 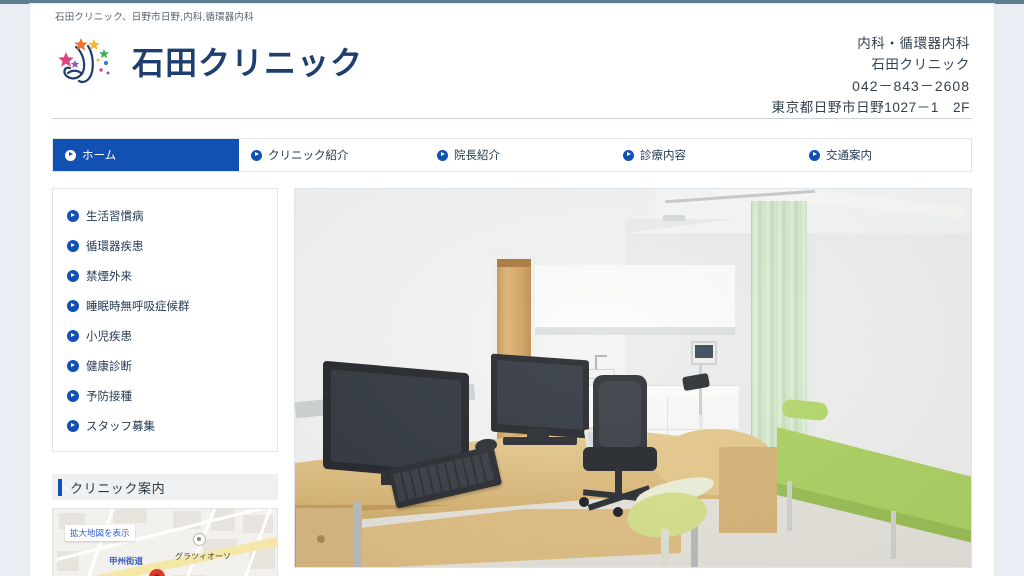 I want to click on sidebar-item-lifestyle-disease: 生活習慣病, so click(x=165, y=216).